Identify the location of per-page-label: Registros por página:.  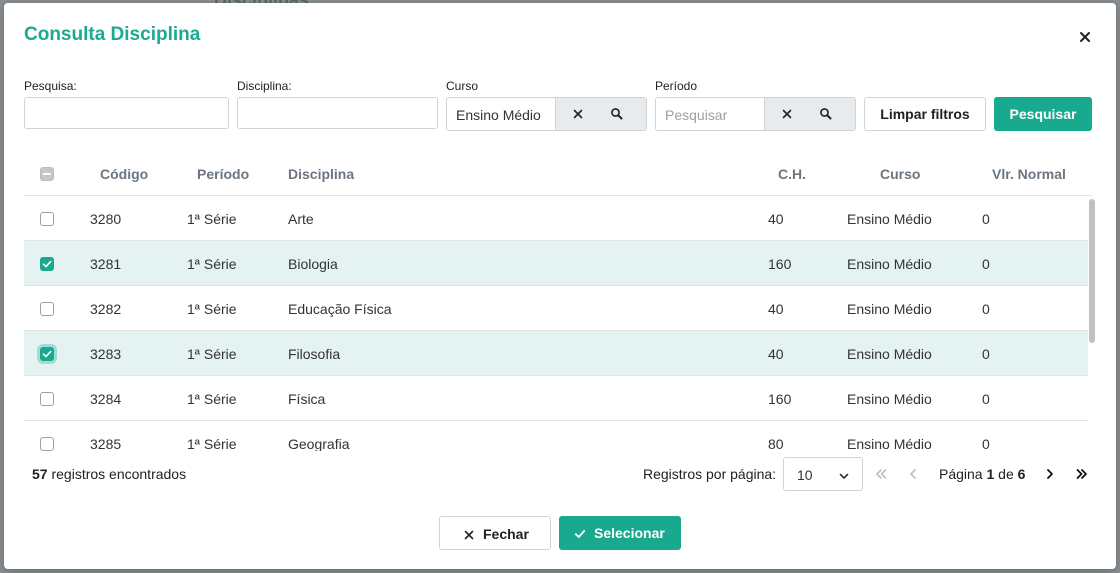
(710, 474).